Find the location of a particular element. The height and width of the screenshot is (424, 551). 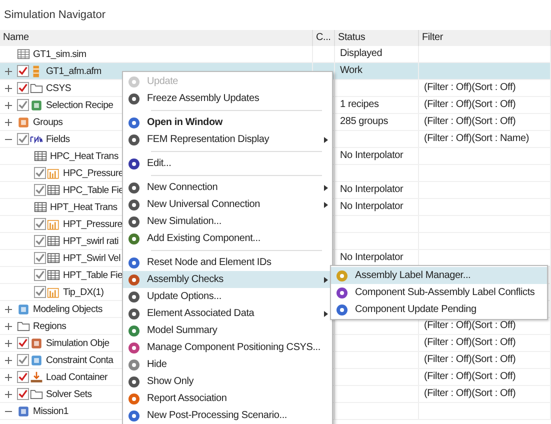

menu-item: Hide is located at coordinates (227, 364).